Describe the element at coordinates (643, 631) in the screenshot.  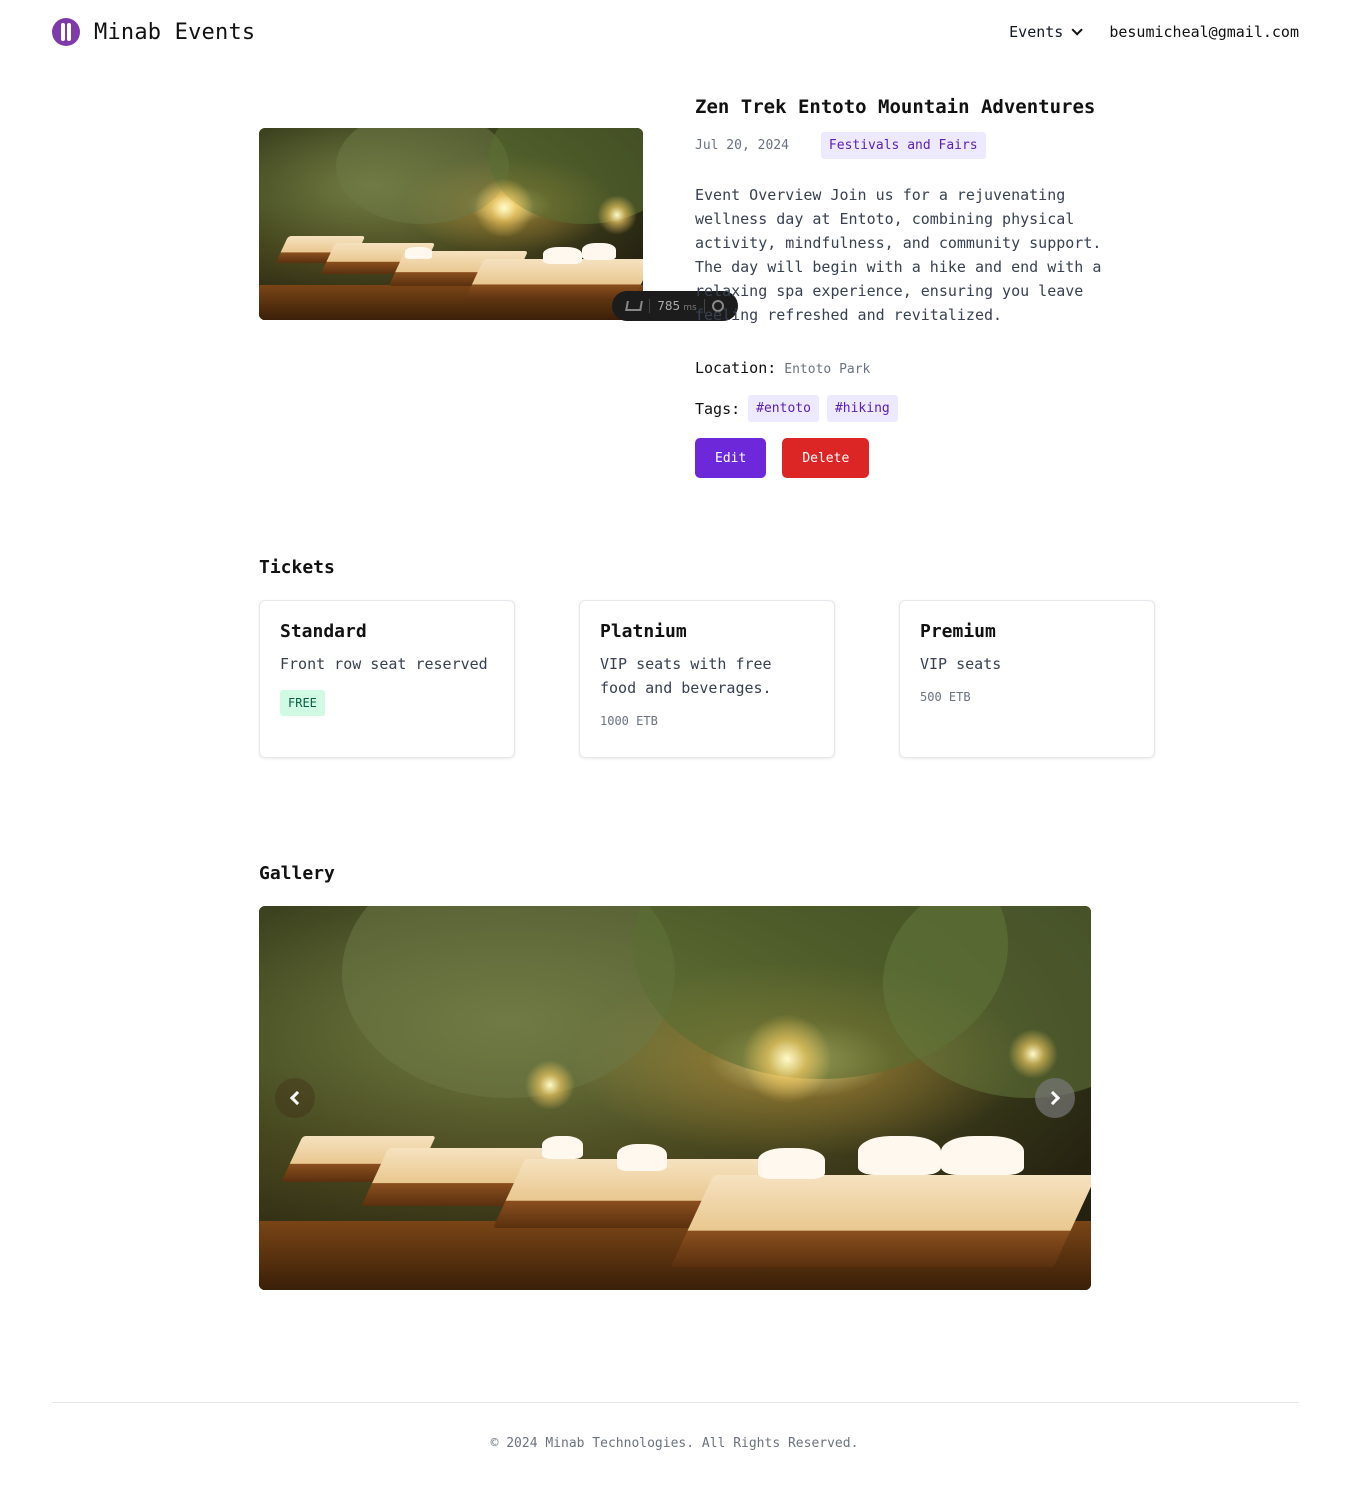
I see `ticket-name: Platnium` at that location.